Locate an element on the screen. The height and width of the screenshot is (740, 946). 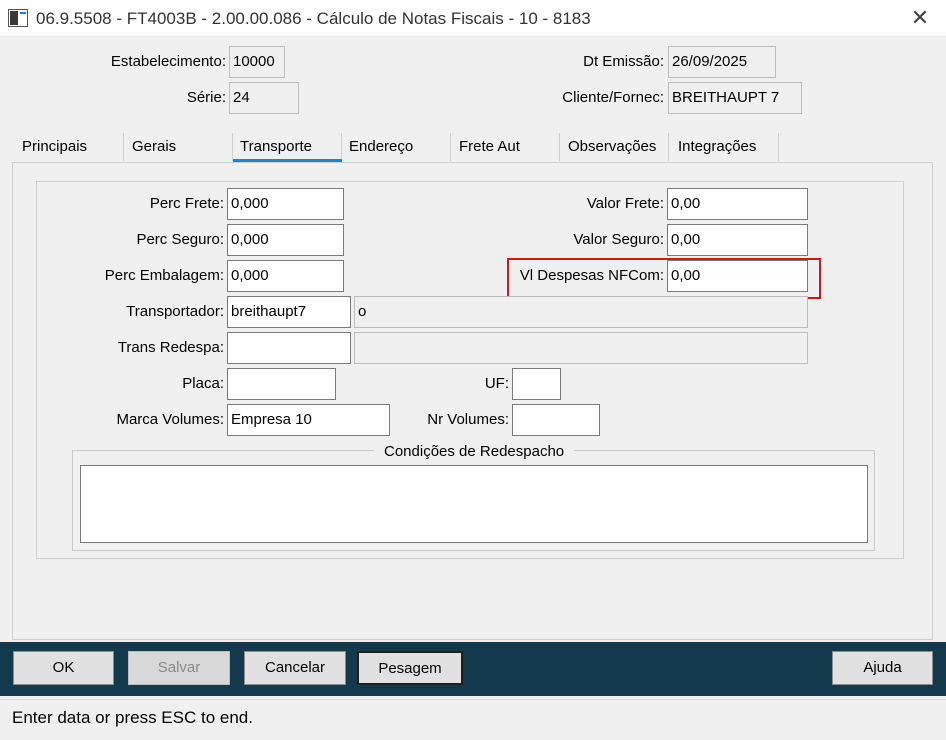
valor-frete-input: 0,00 is located at coordinates (737, 204).